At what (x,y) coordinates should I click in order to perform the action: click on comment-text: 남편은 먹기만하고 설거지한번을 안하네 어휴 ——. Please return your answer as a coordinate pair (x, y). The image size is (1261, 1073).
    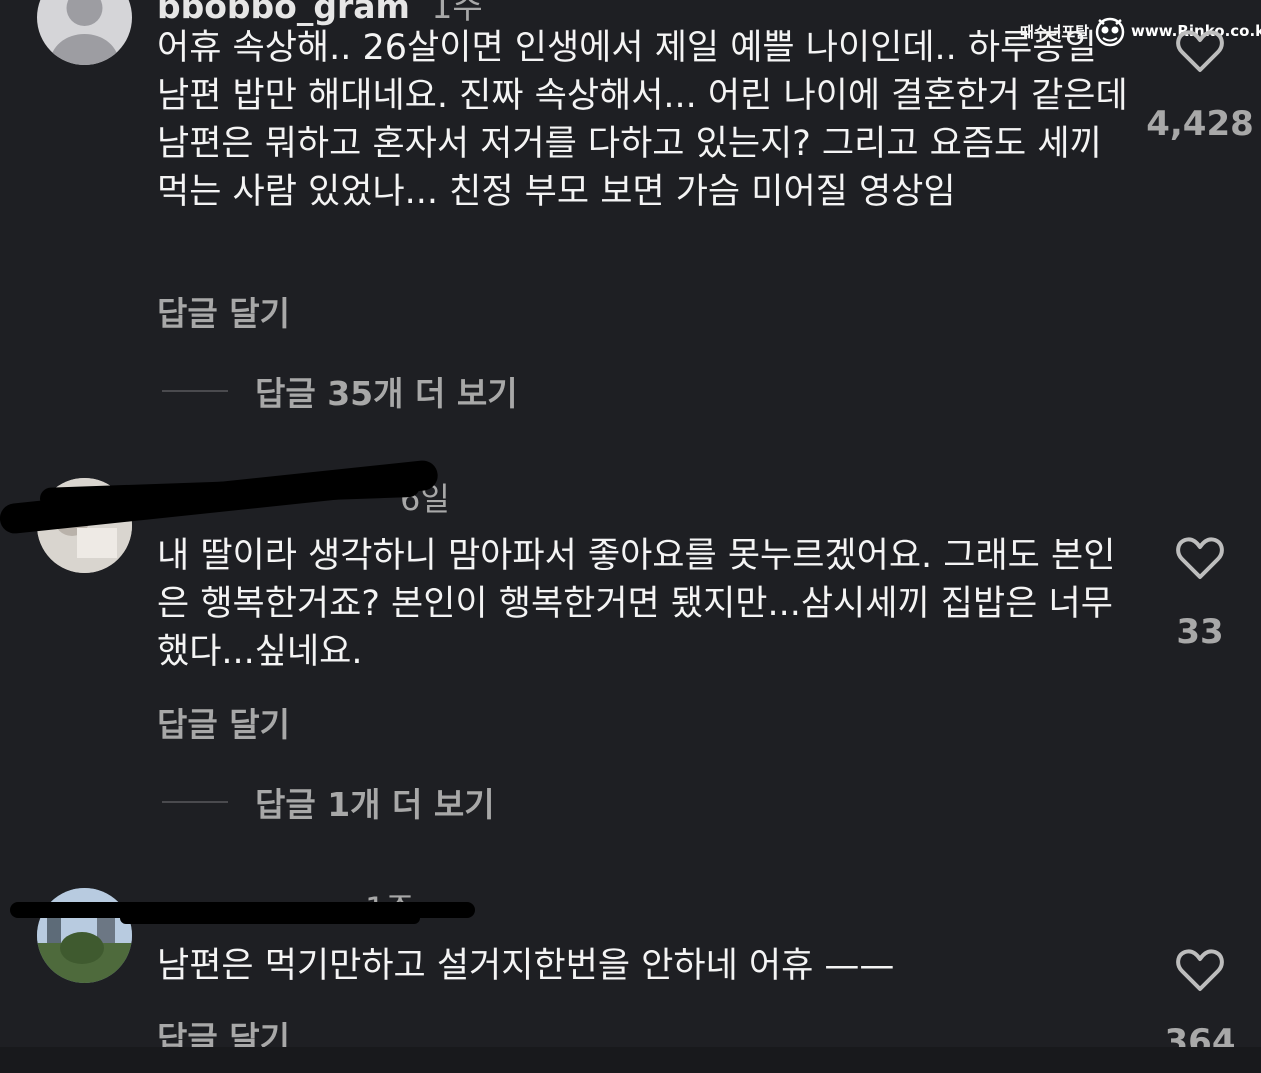
    Looking at the image, I should click on (526, 966).